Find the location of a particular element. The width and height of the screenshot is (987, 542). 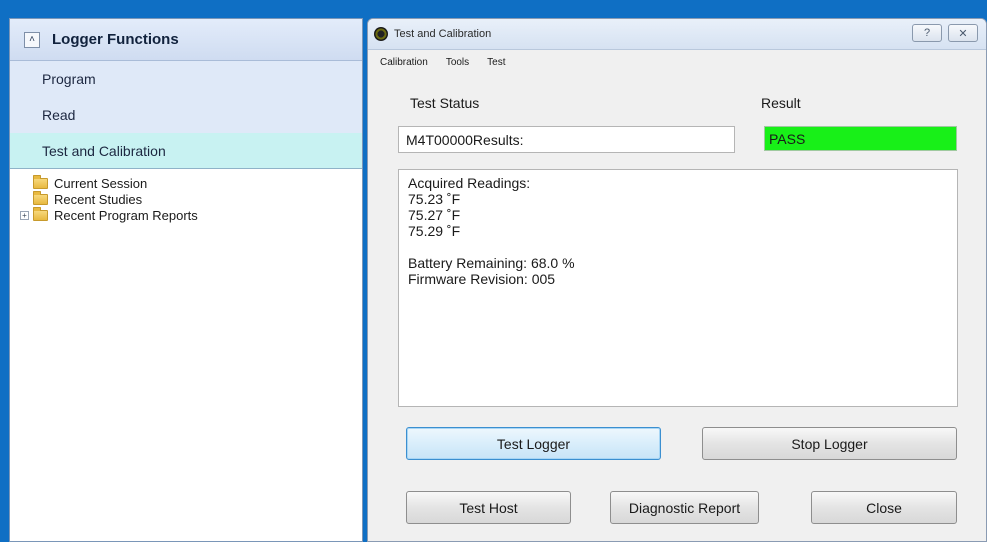

help-icon: ? is located at coordinates (927, 33).